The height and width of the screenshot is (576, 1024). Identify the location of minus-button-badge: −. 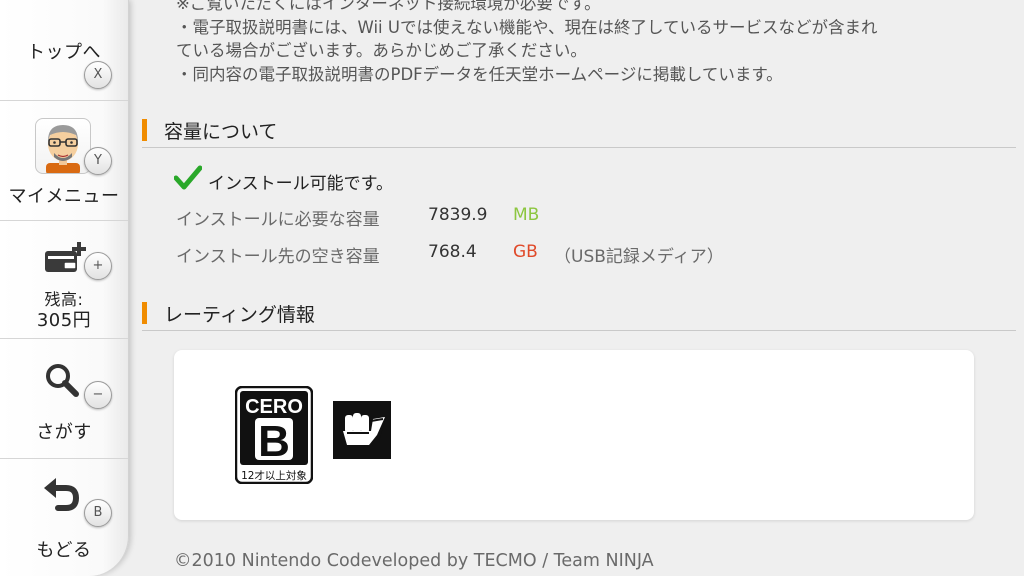
(98, 395).